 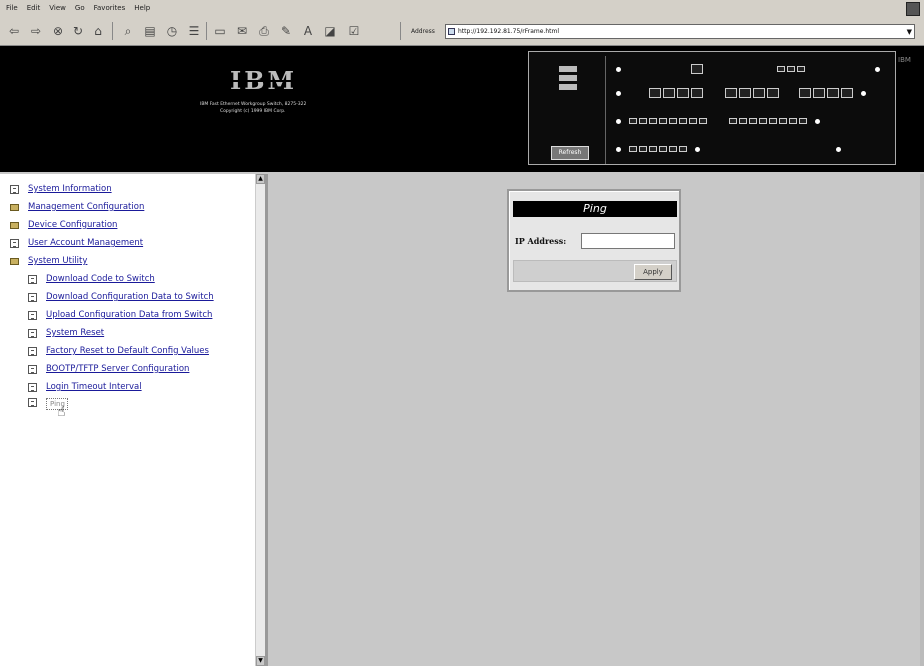 What do you see at coordinates (12, 8) in the screenshot?
I see `menu-file: File` at bounding box center [12, 8].